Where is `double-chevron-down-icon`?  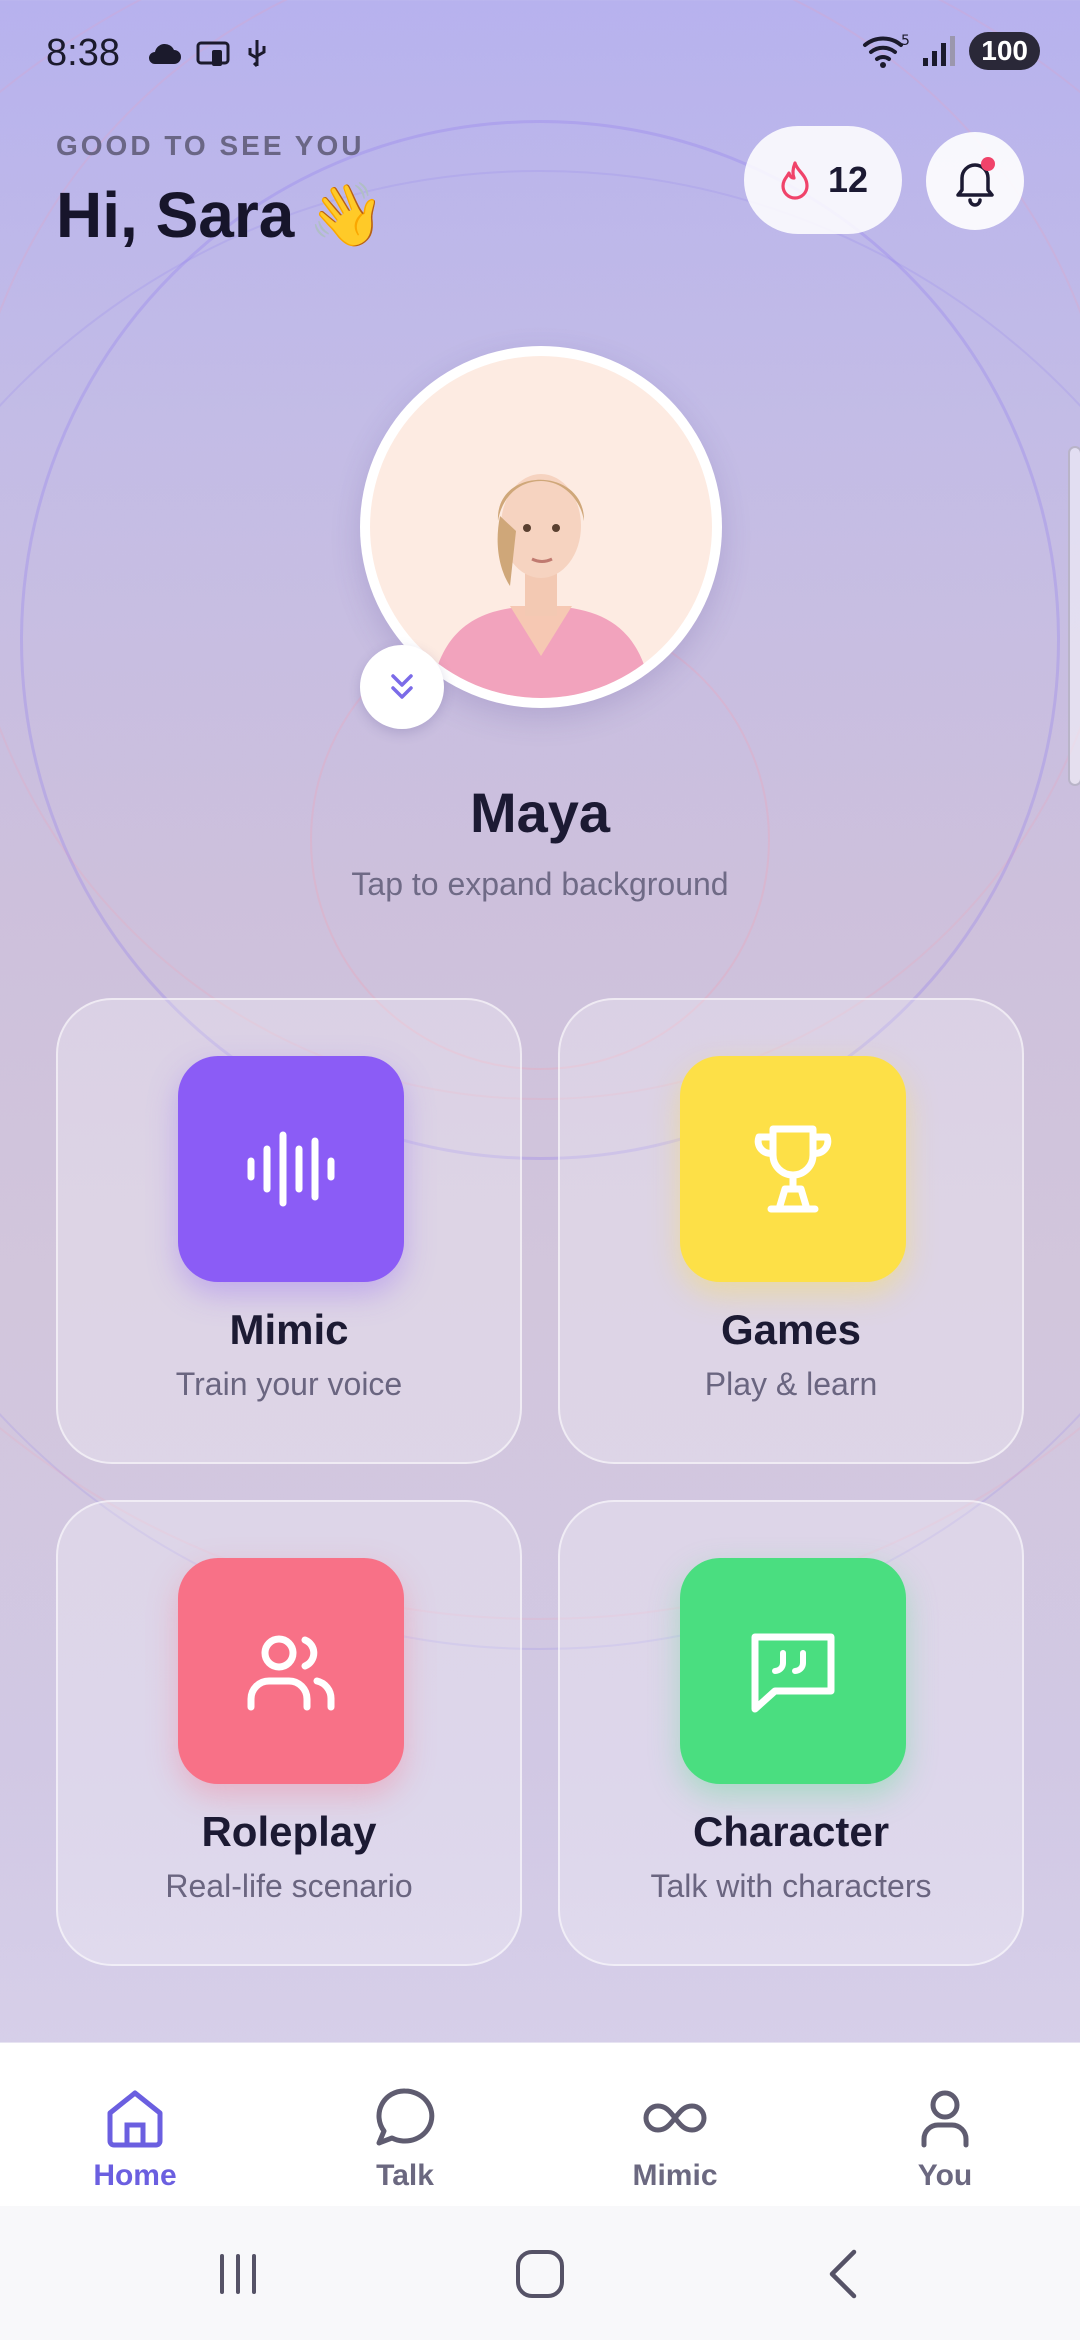 double-chevron-down-icon is located at coordinates (402, 686).